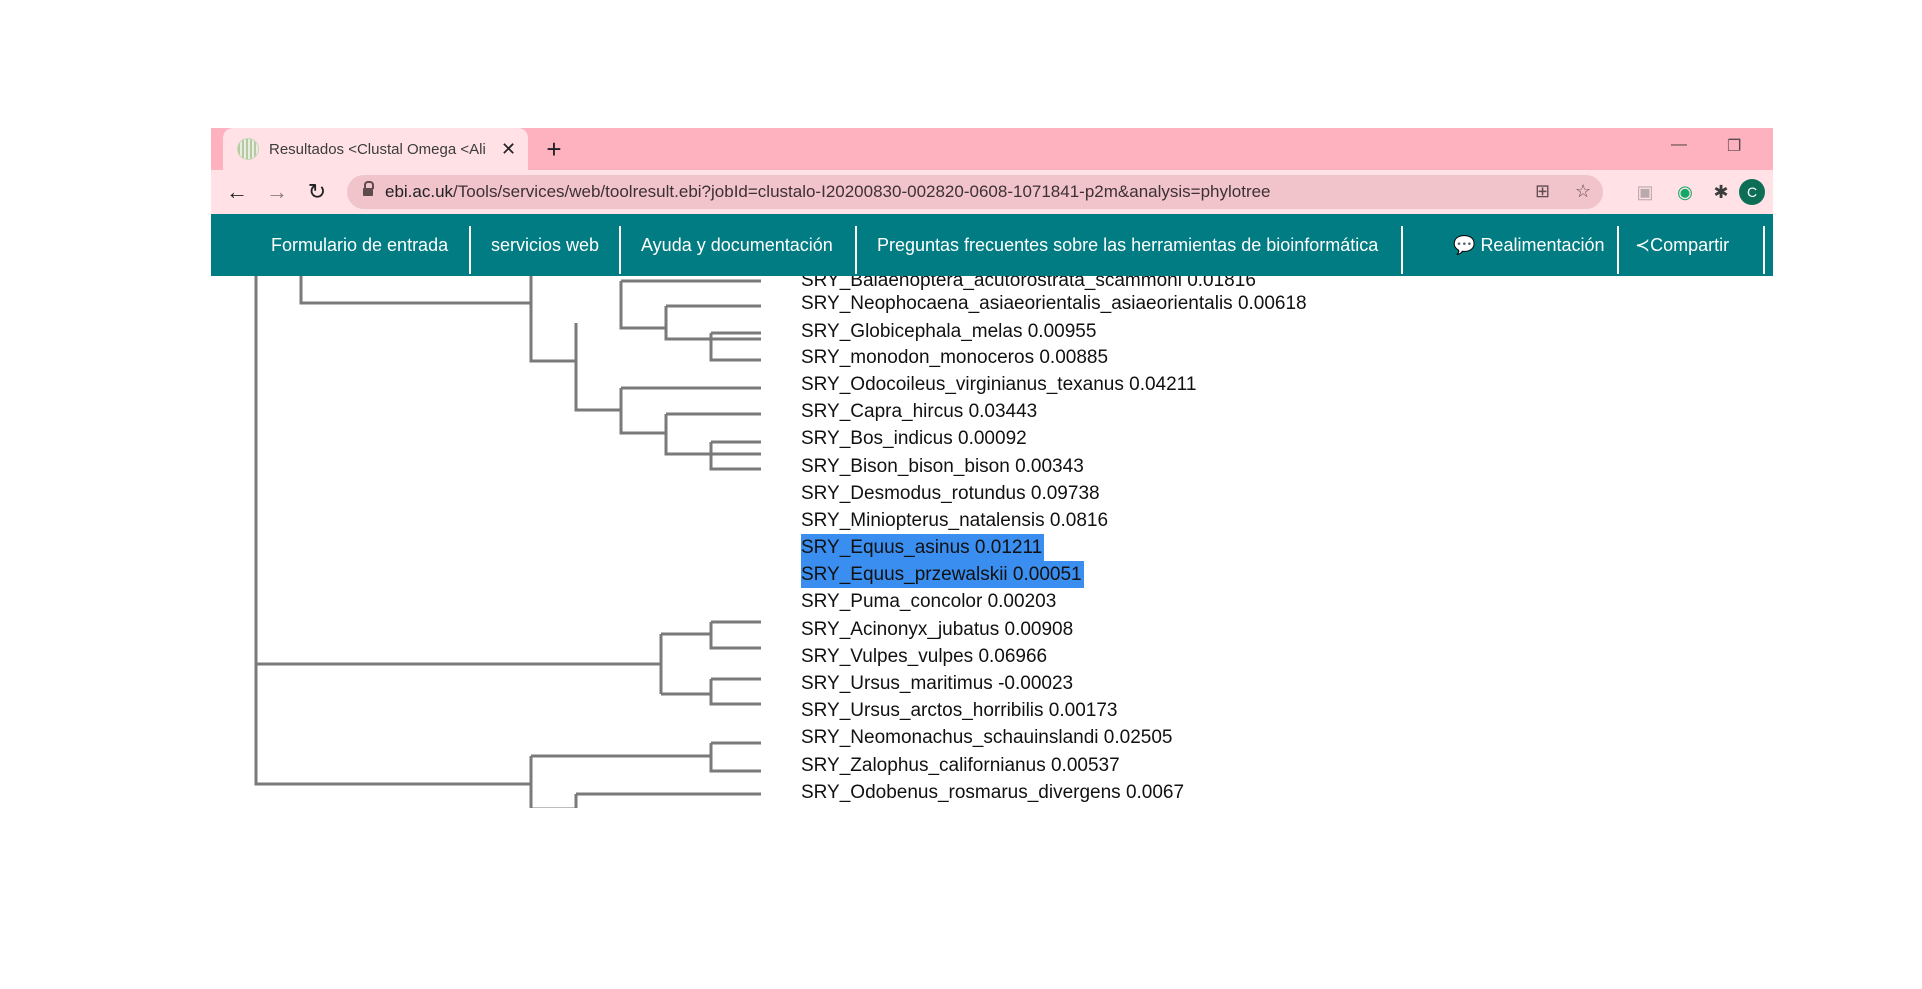  Describe the element at coordinates (508, 149) in the screenshot. I see `close-icon: ✕` at that location.